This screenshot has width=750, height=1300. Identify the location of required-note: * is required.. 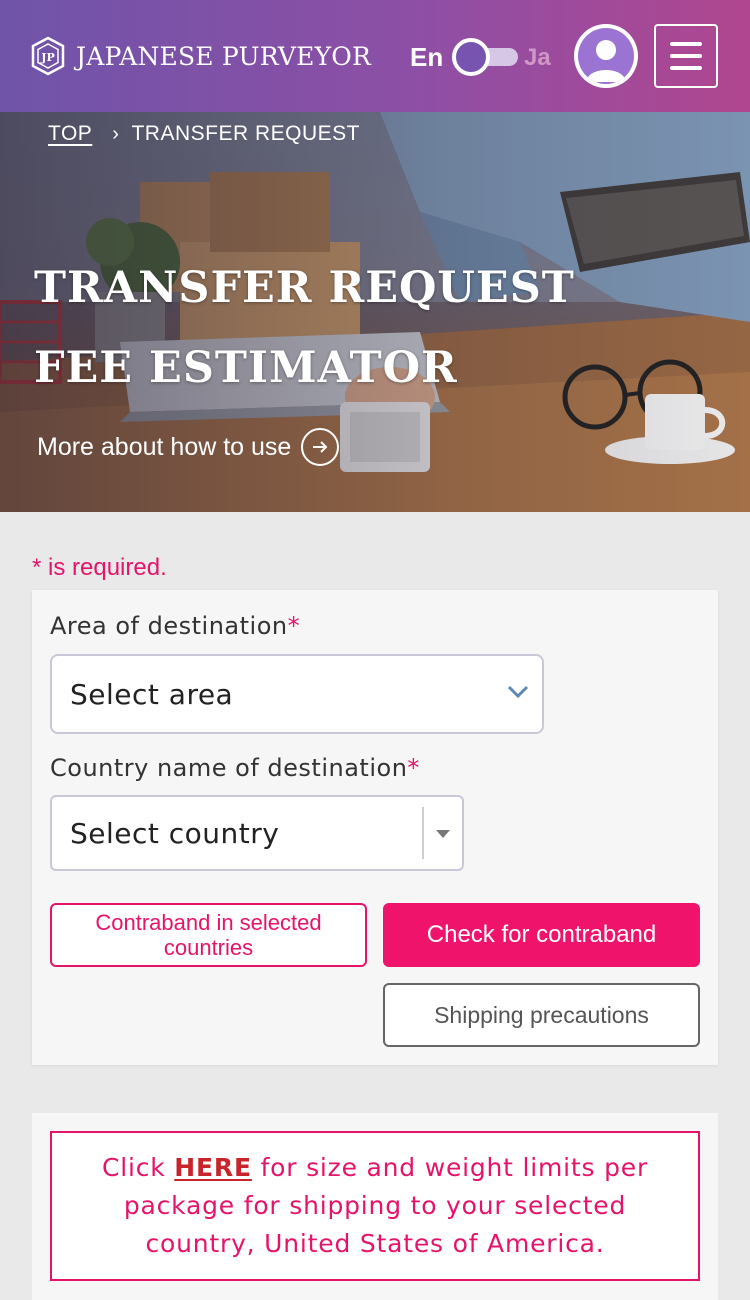
(99, 567).